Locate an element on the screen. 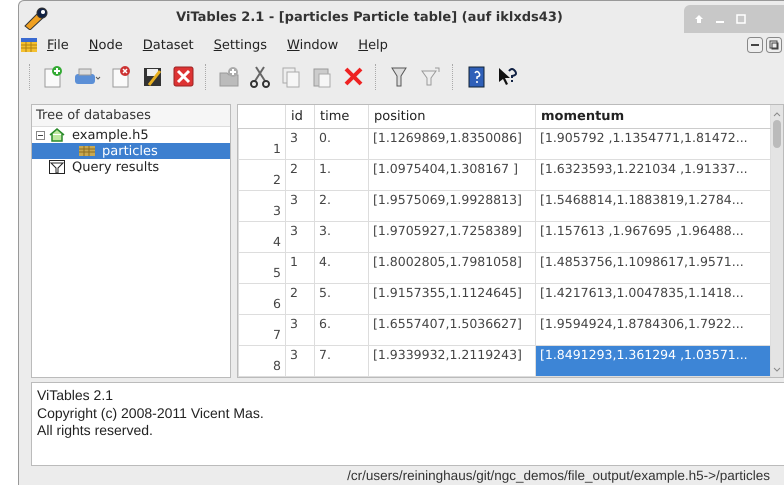 Image resolution: width=784 pixels, height=485 pixels. funnel-icon is located at coordinates (57, 167).